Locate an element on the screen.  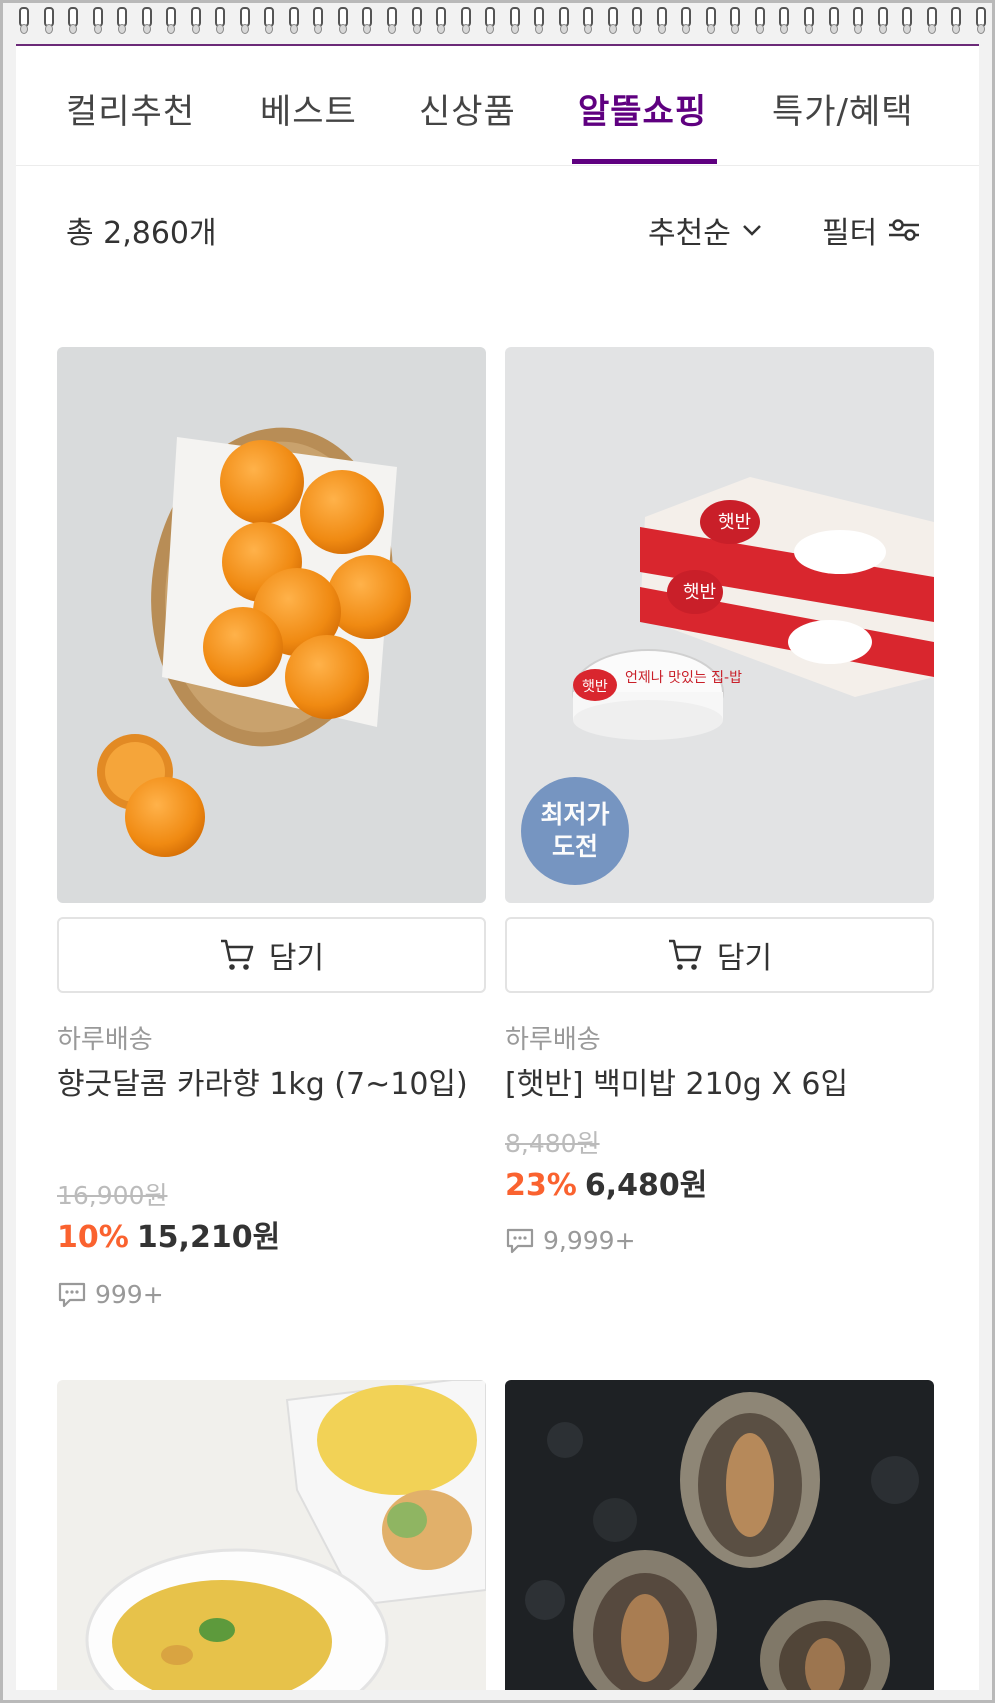
package-brand-top: 햇반 is located at coordinates (734, 522).